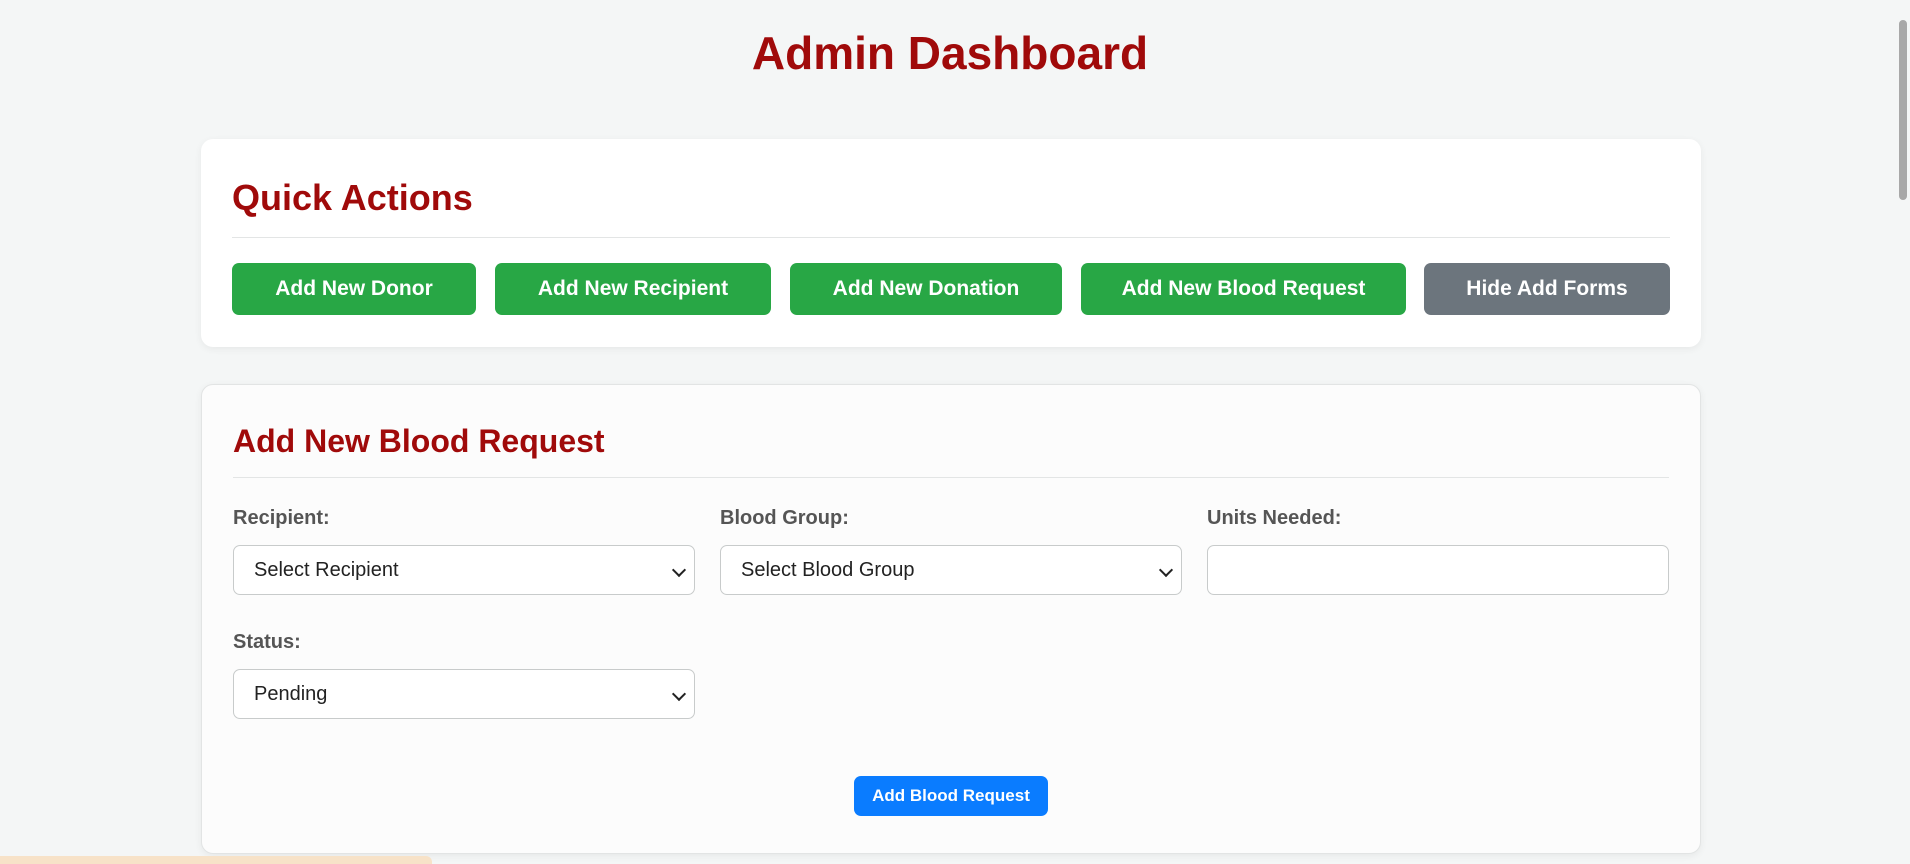 The height and width of the screenshot is (864, 1910). Describe the element at coordinates (326, 570) in the screenshot. I see `recipient-select-value: Select Recipient` at that location.